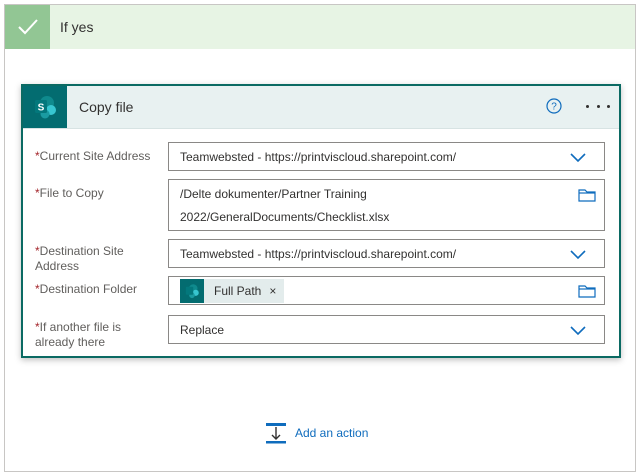  I want to click on branch-header: If yes, so click(320, 27).